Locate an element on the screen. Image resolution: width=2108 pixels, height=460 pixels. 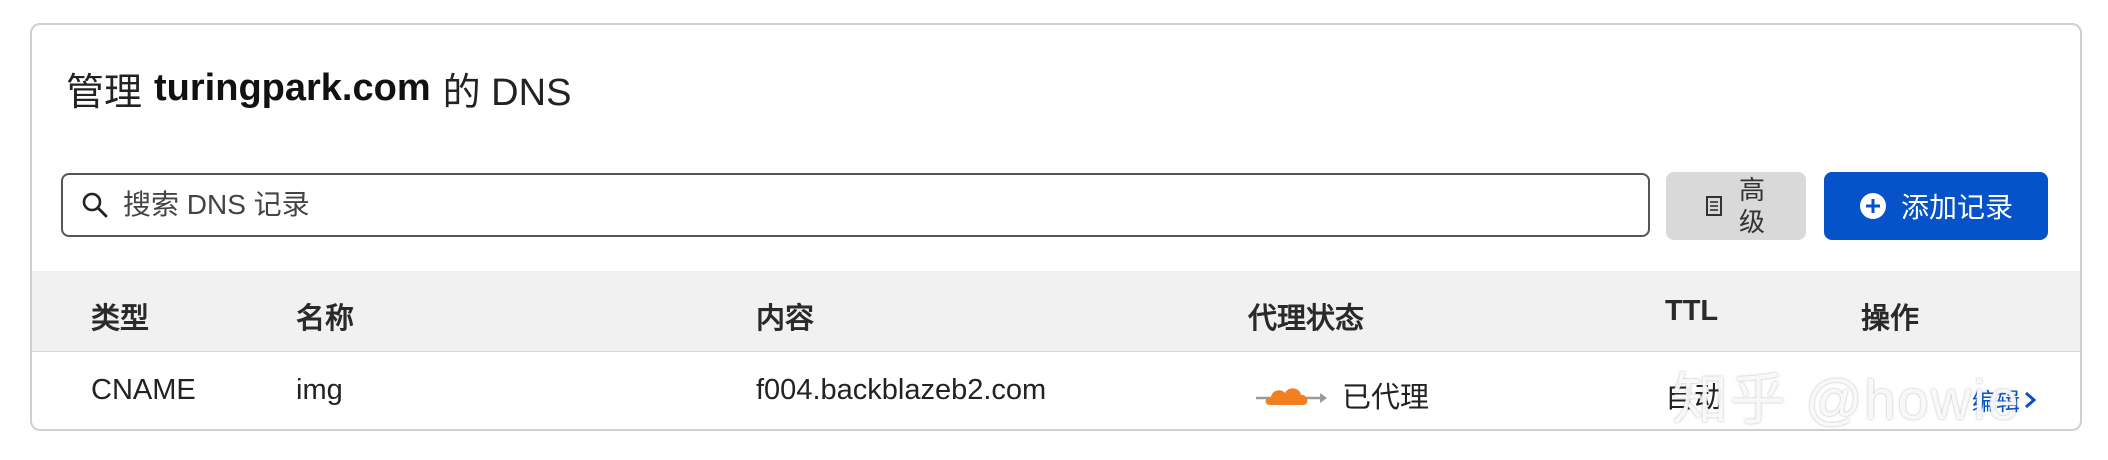
search-box is located at coordinates (855, 205).